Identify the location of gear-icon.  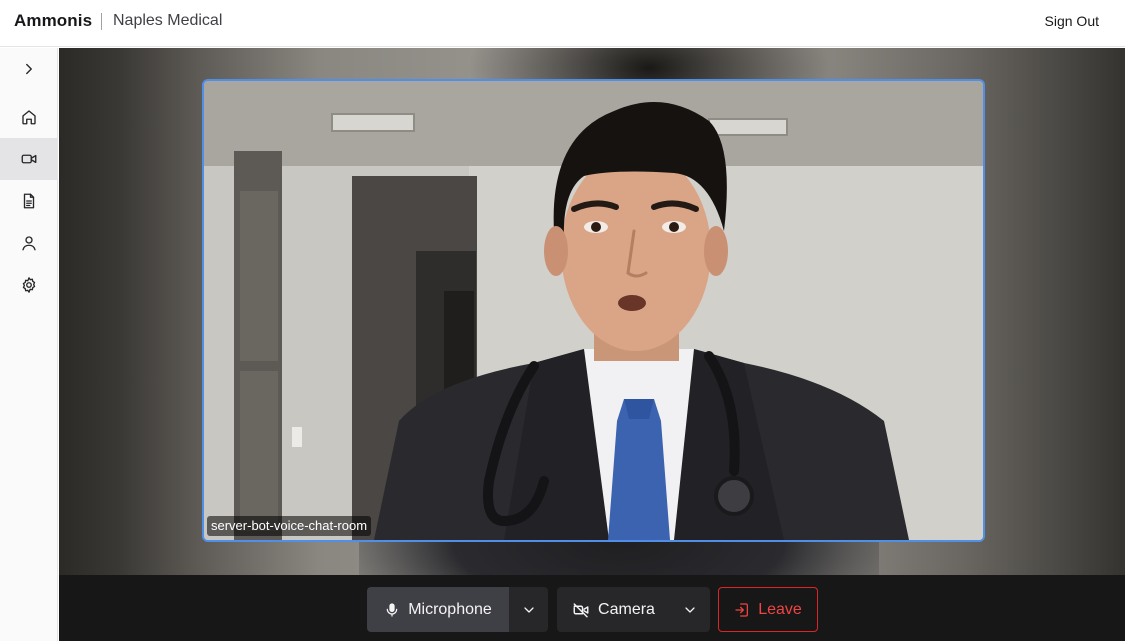
(28, 285).